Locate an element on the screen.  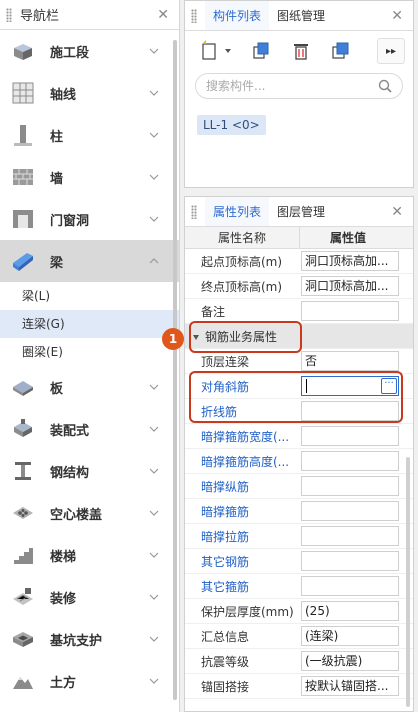
tab-layer-management: 图层管理 is located at coordinates (301, 211).